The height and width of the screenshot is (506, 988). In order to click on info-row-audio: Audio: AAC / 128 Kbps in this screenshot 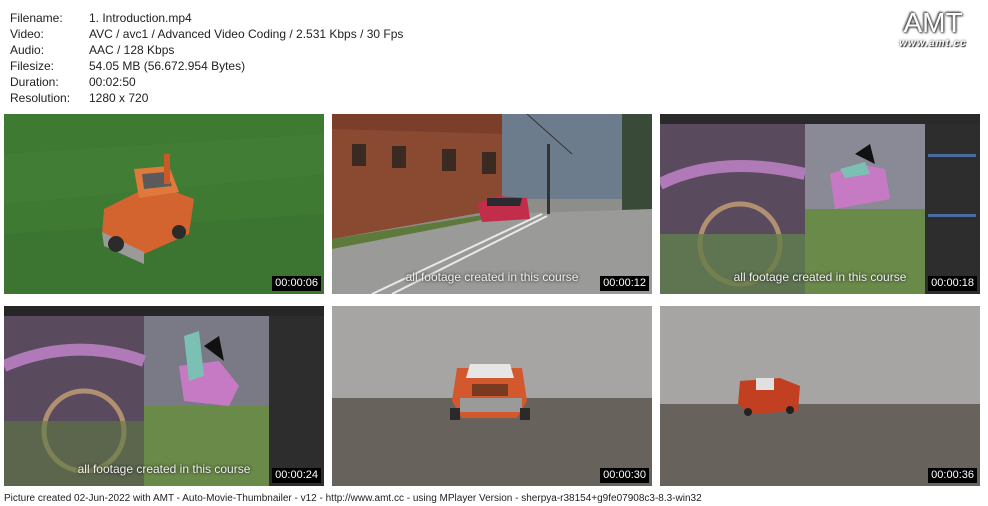, I will do `click(206, 50)`.